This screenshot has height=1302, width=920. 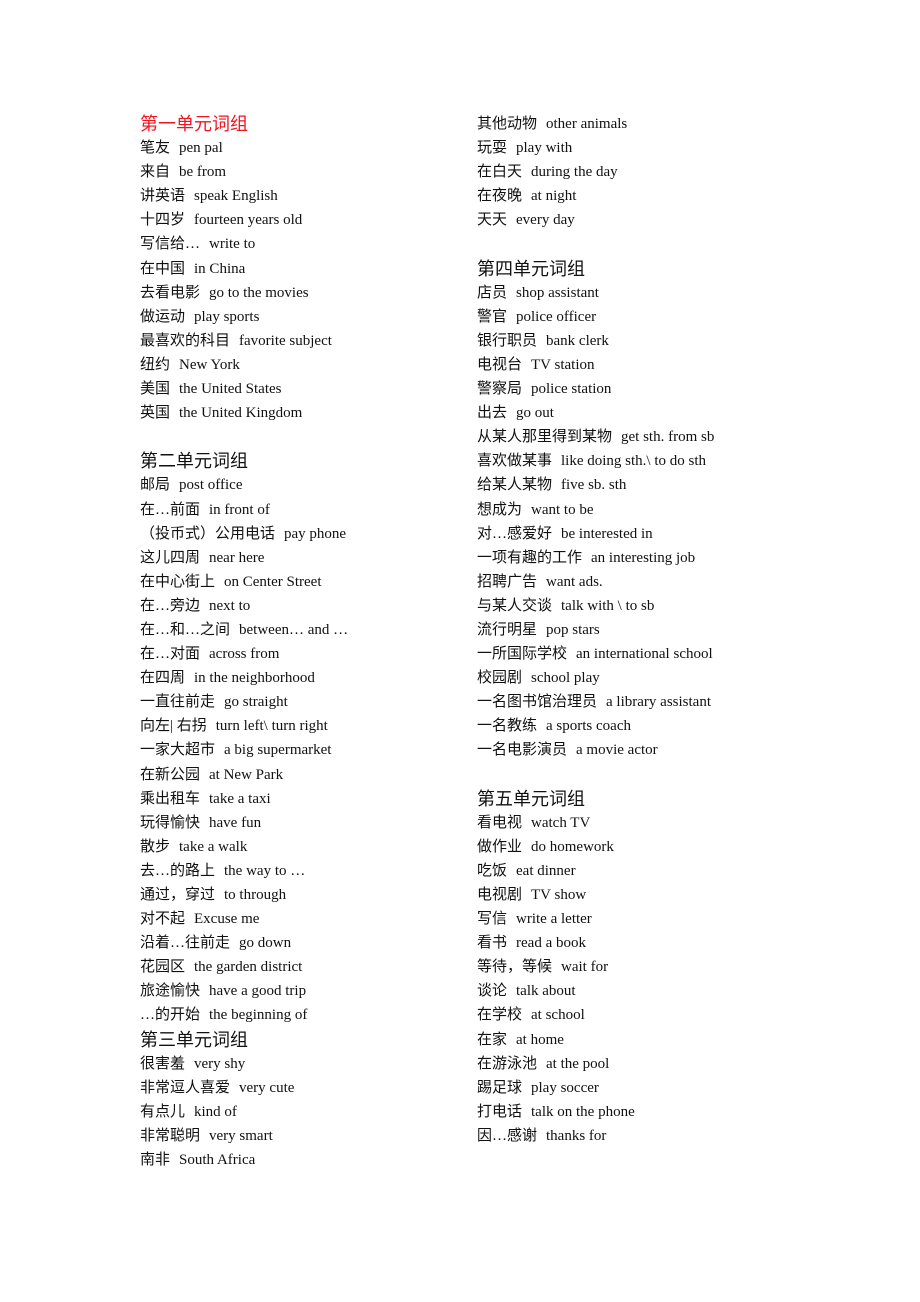 What do you see at coordinates (305, 775) in the screenshot?
I see `vocab-entry: 在新公园 at New Park` at bounding box center [305, 775].